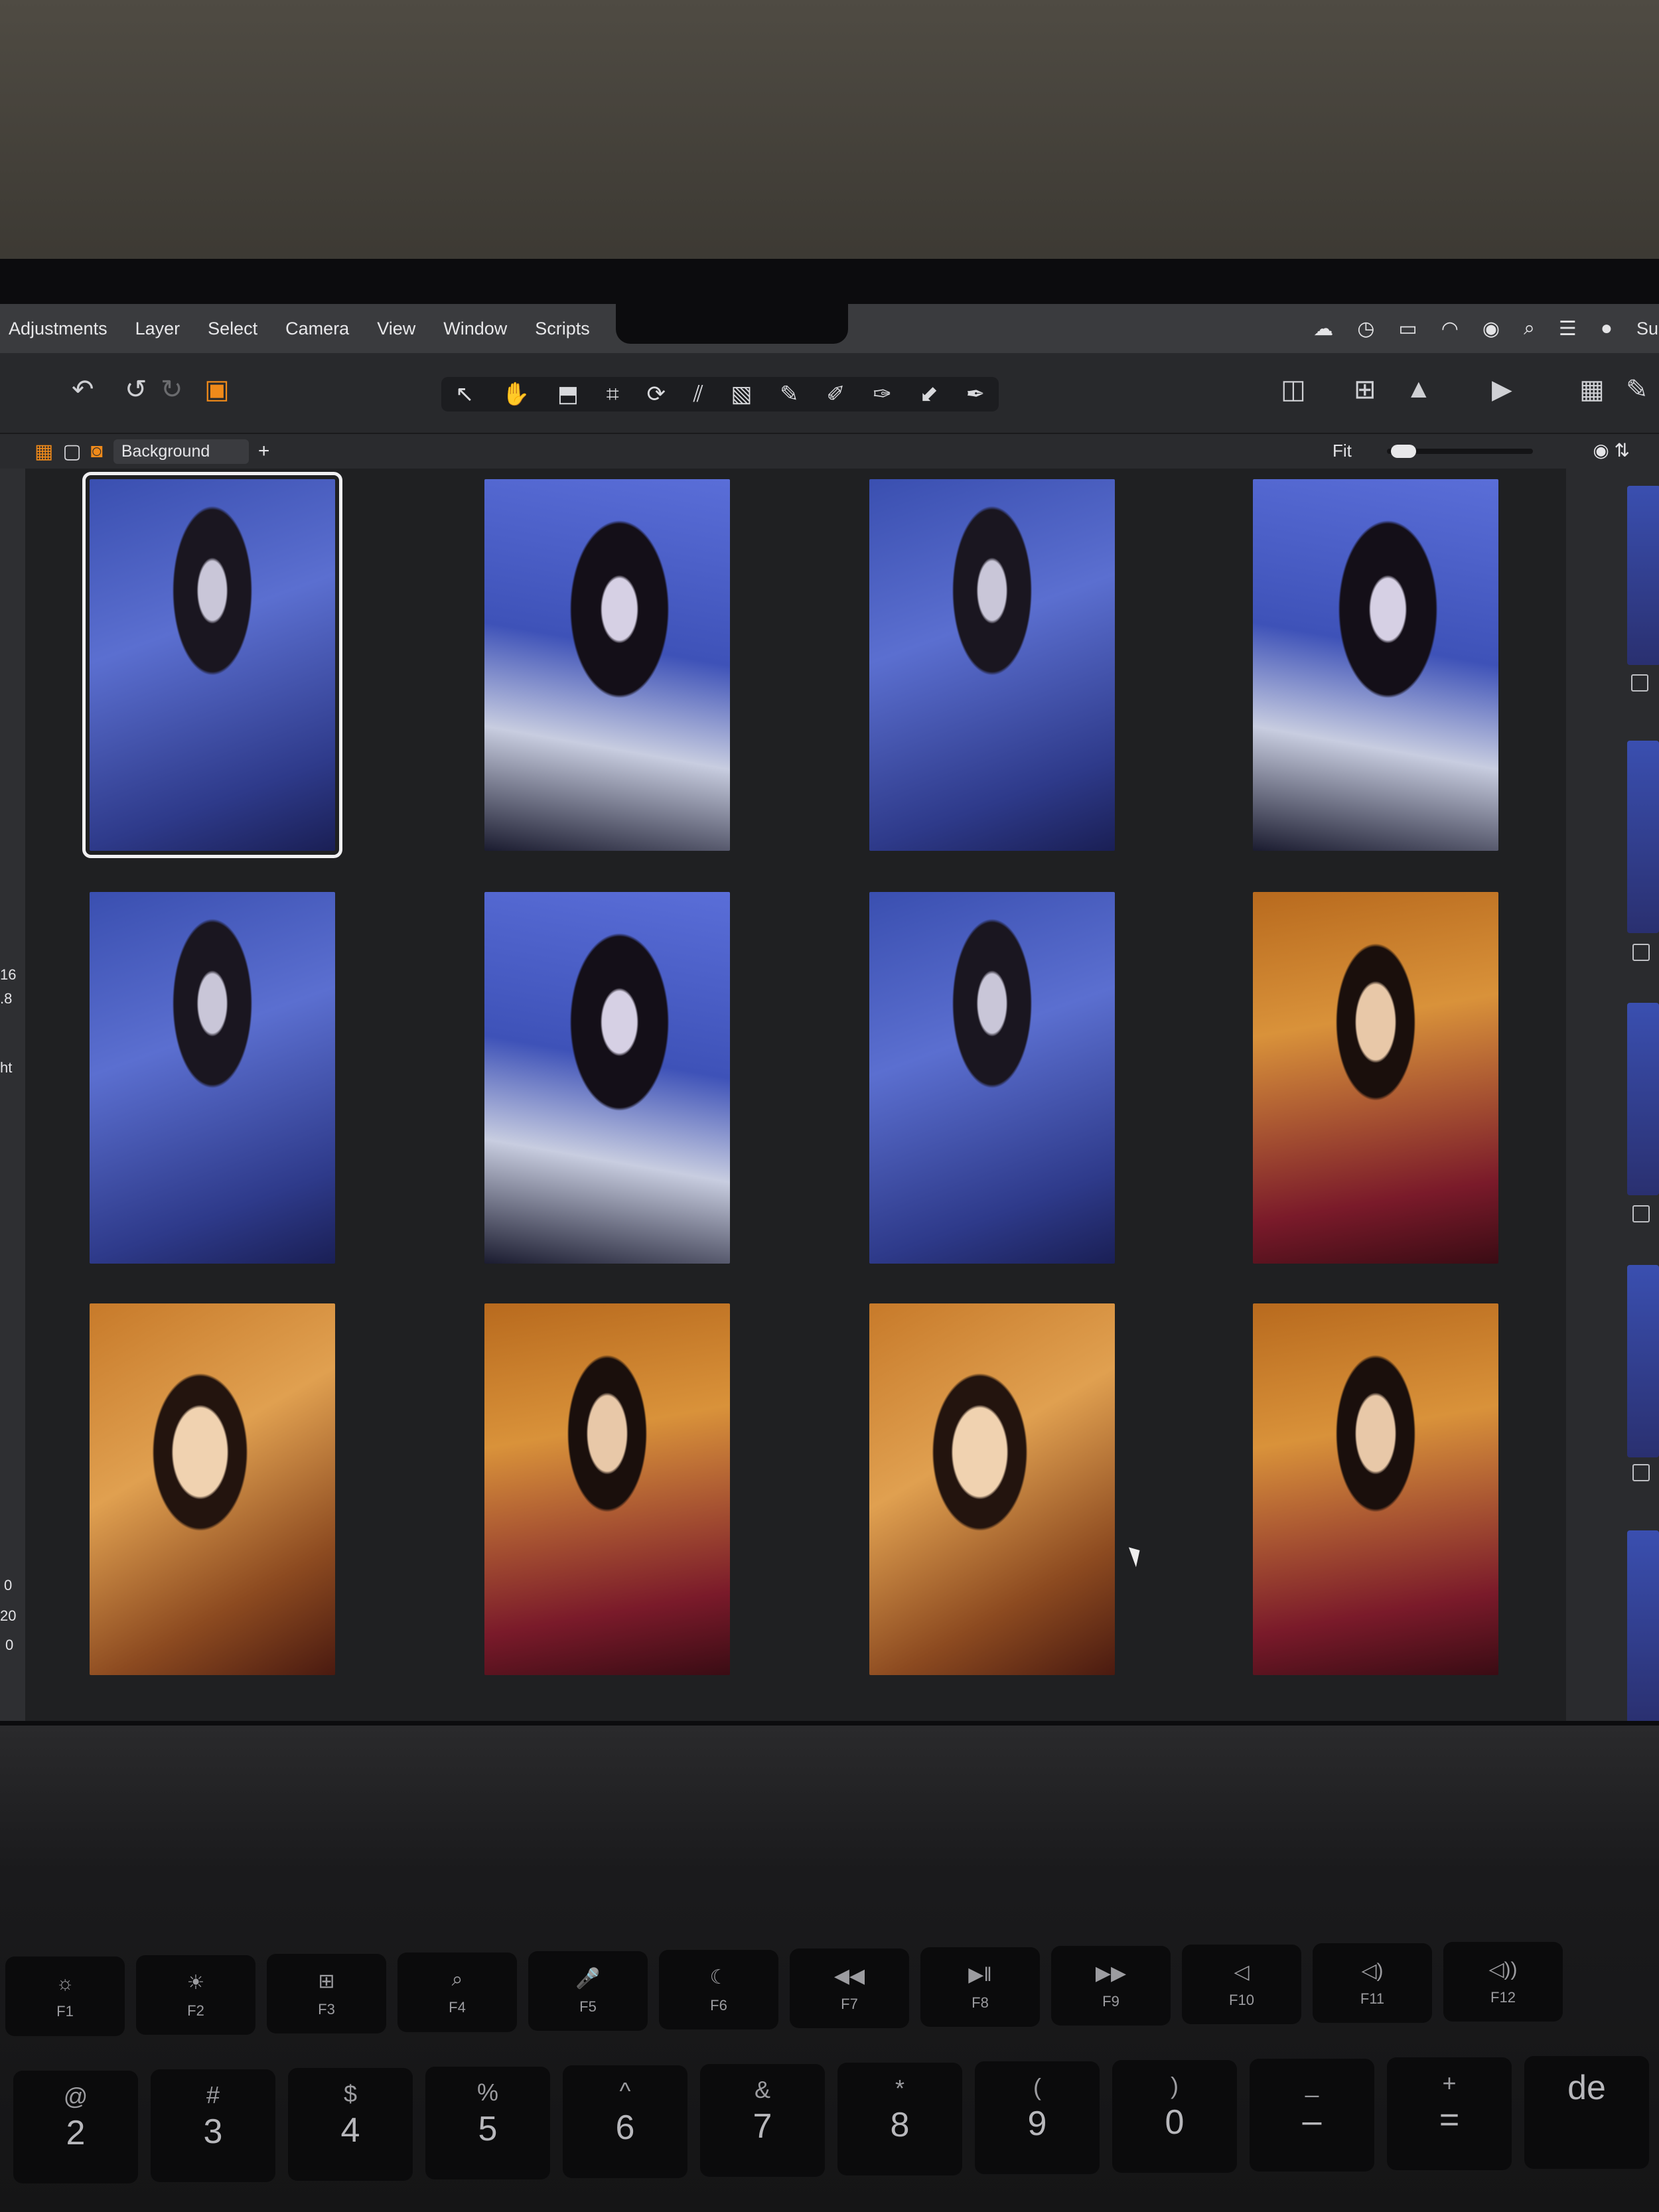 The width and height of the screenshot is (1659, 2212). I want to click on grid-view-icon: ⊞, so click(1365, 390).